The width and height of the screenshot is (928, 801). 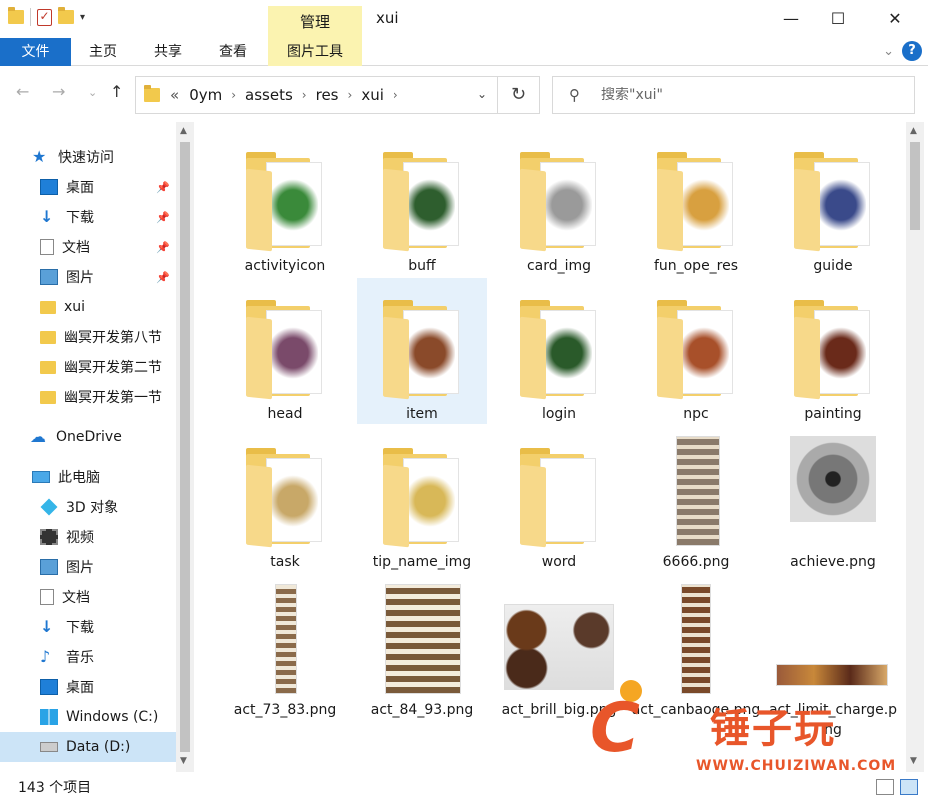 What do you see at coordinates (88, 477) in the screenshot?
I see `sidebar-item: 此电脑` at bounding box center [88, 477].